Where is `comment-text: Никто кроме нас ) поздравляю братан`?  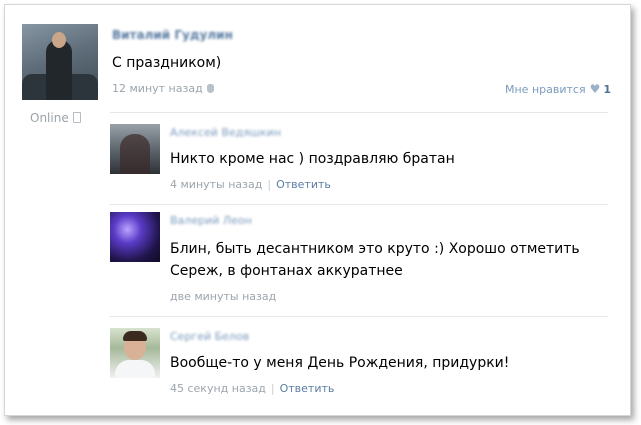
comment-text: Никто кроме нас ) поздравляю братан is located at coordinates (312, 159).